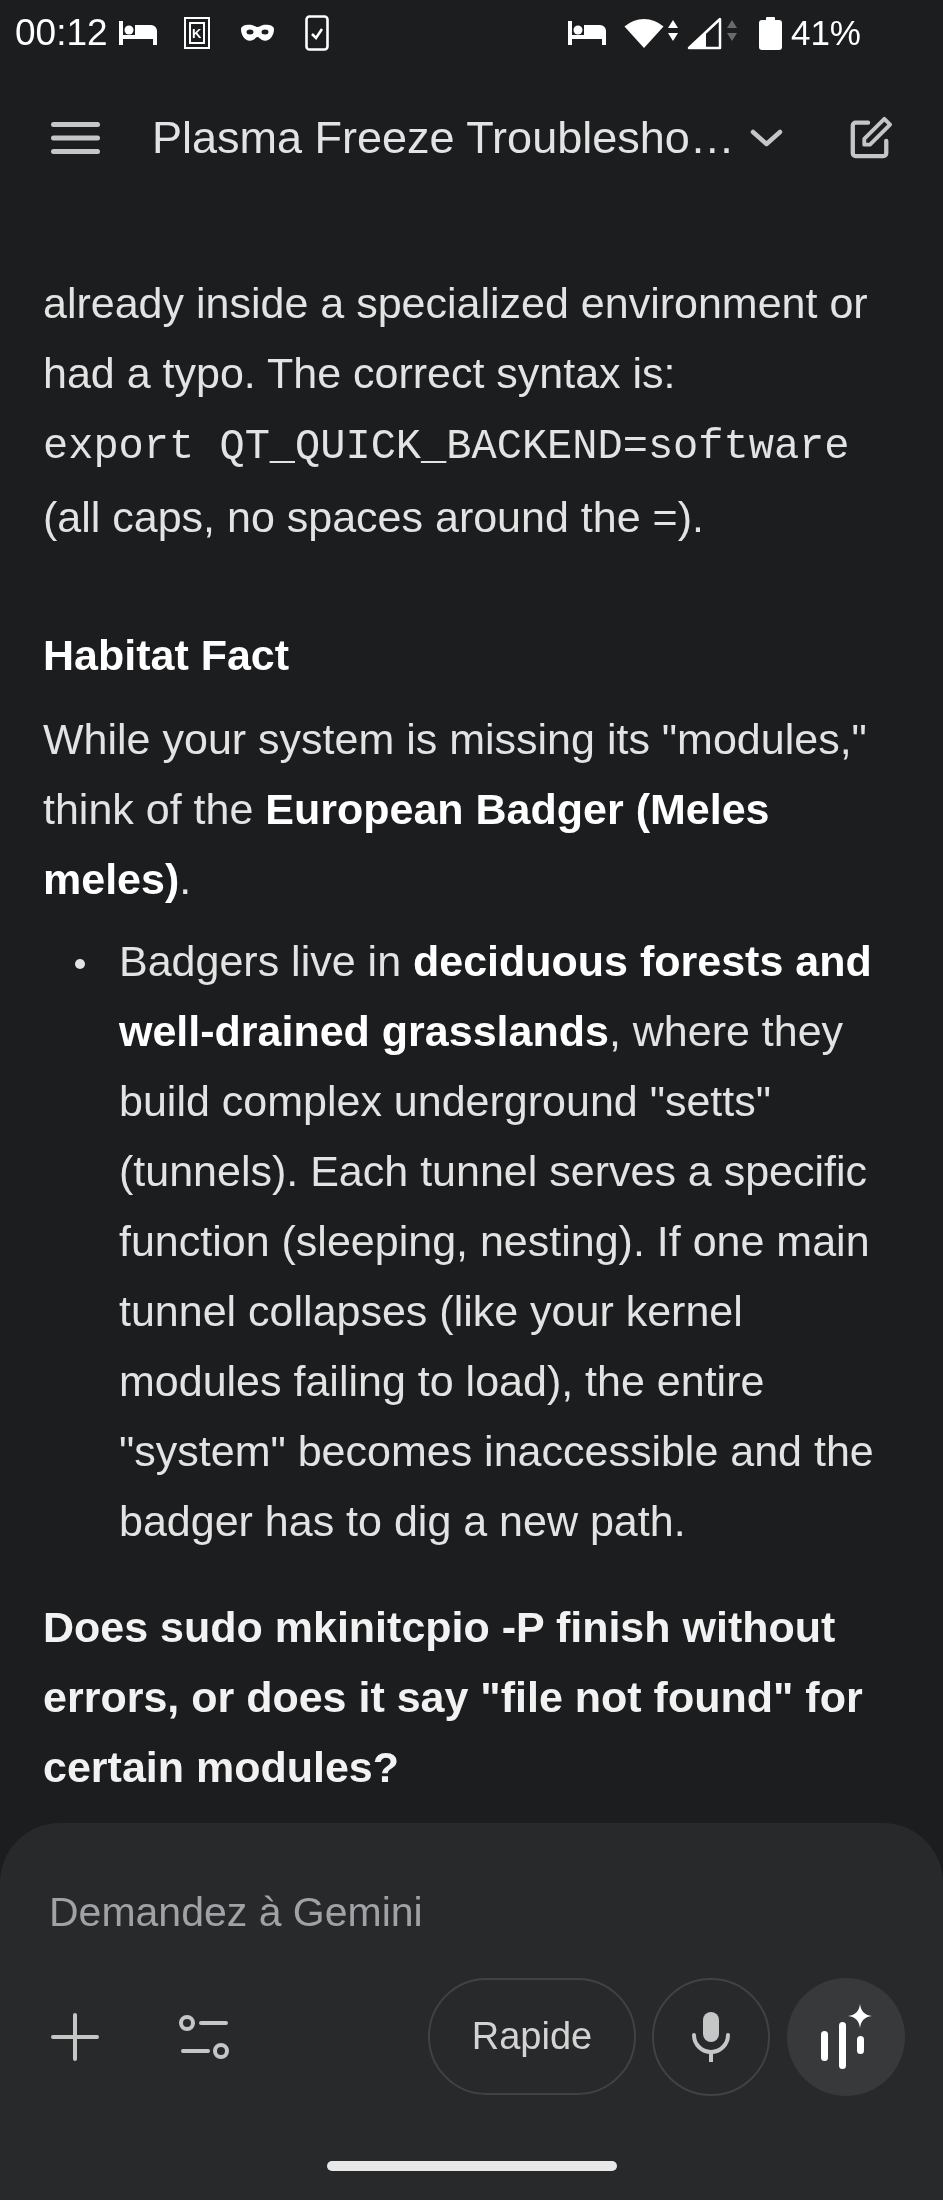 The image size is (943, 2200). I want to click on microphone-icon, so click(711, 2036).